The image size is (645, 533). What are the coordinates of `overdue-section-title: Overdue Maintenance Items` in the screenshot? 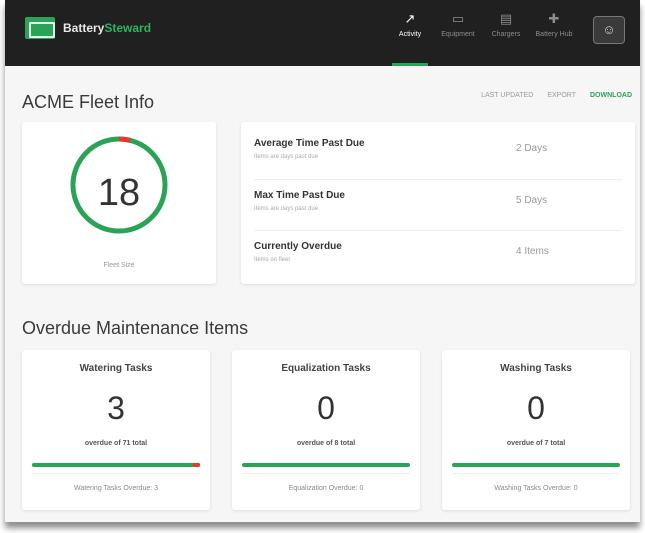 It's located at (135, 328).